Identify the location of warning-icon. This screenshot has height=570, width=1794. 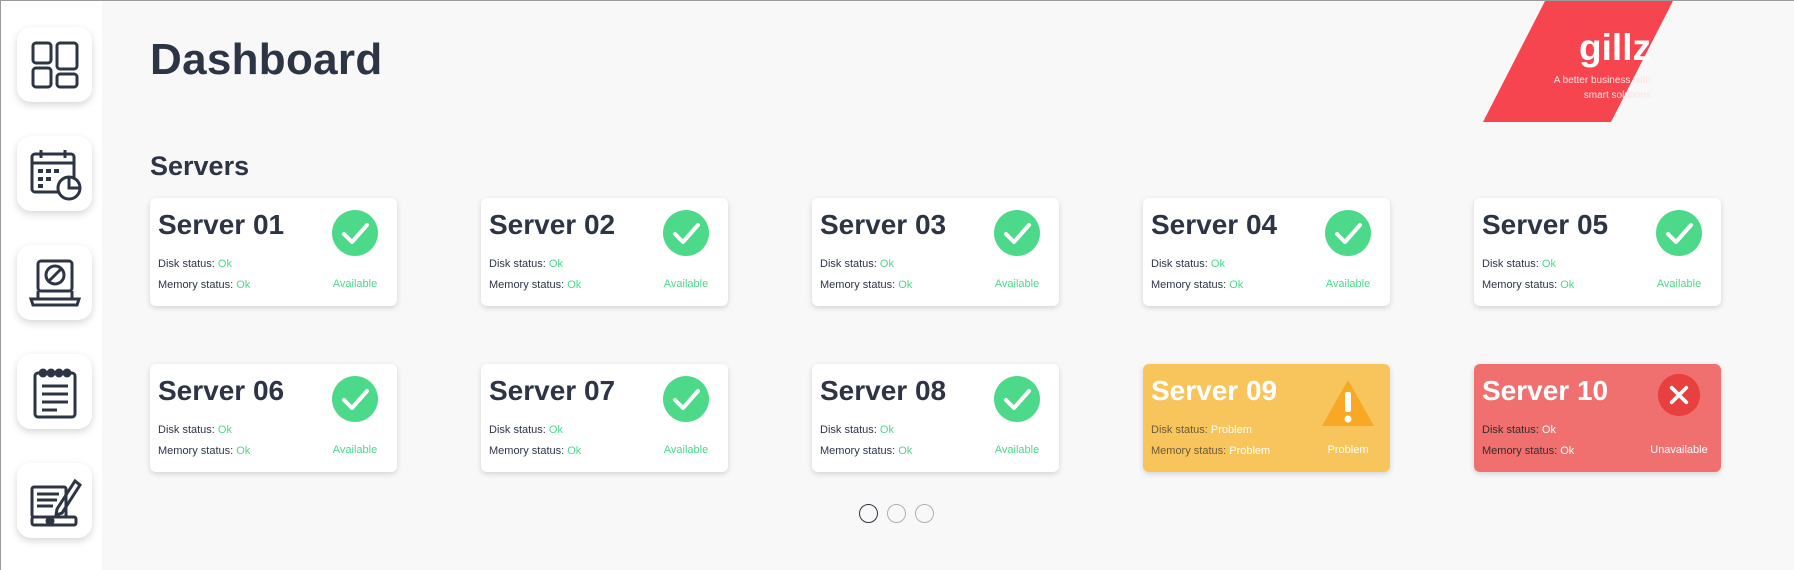
(1347, 401).